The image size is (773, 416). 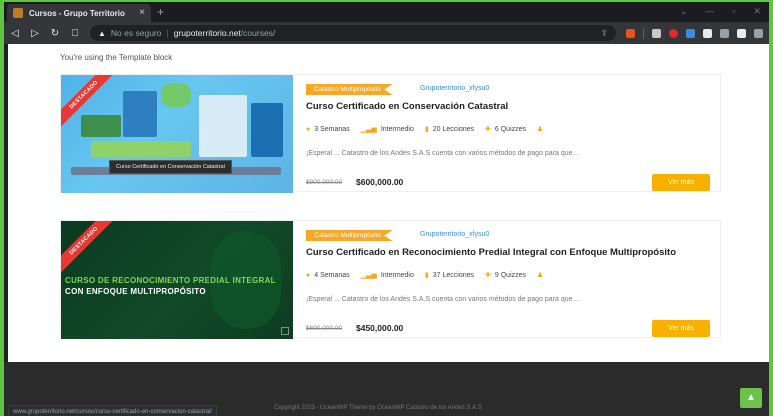 I want to click on puzzle-icon, so click(x=707, y=33).